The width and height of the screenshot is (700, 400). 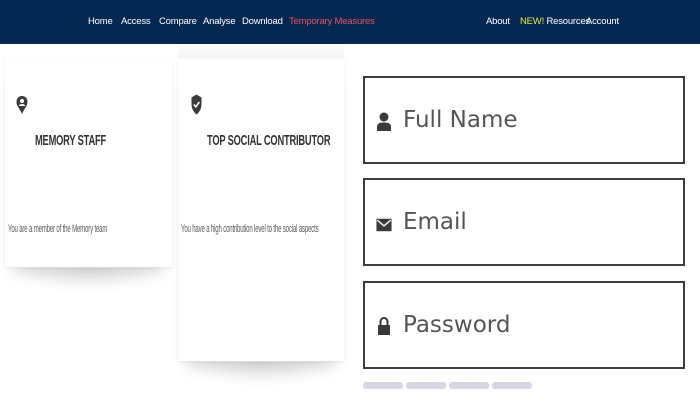 What do you see at coordinates (58, 229) in the screenshot?
I see `card-description: You are a member of the Memory team` at bounding box center [58, 229].